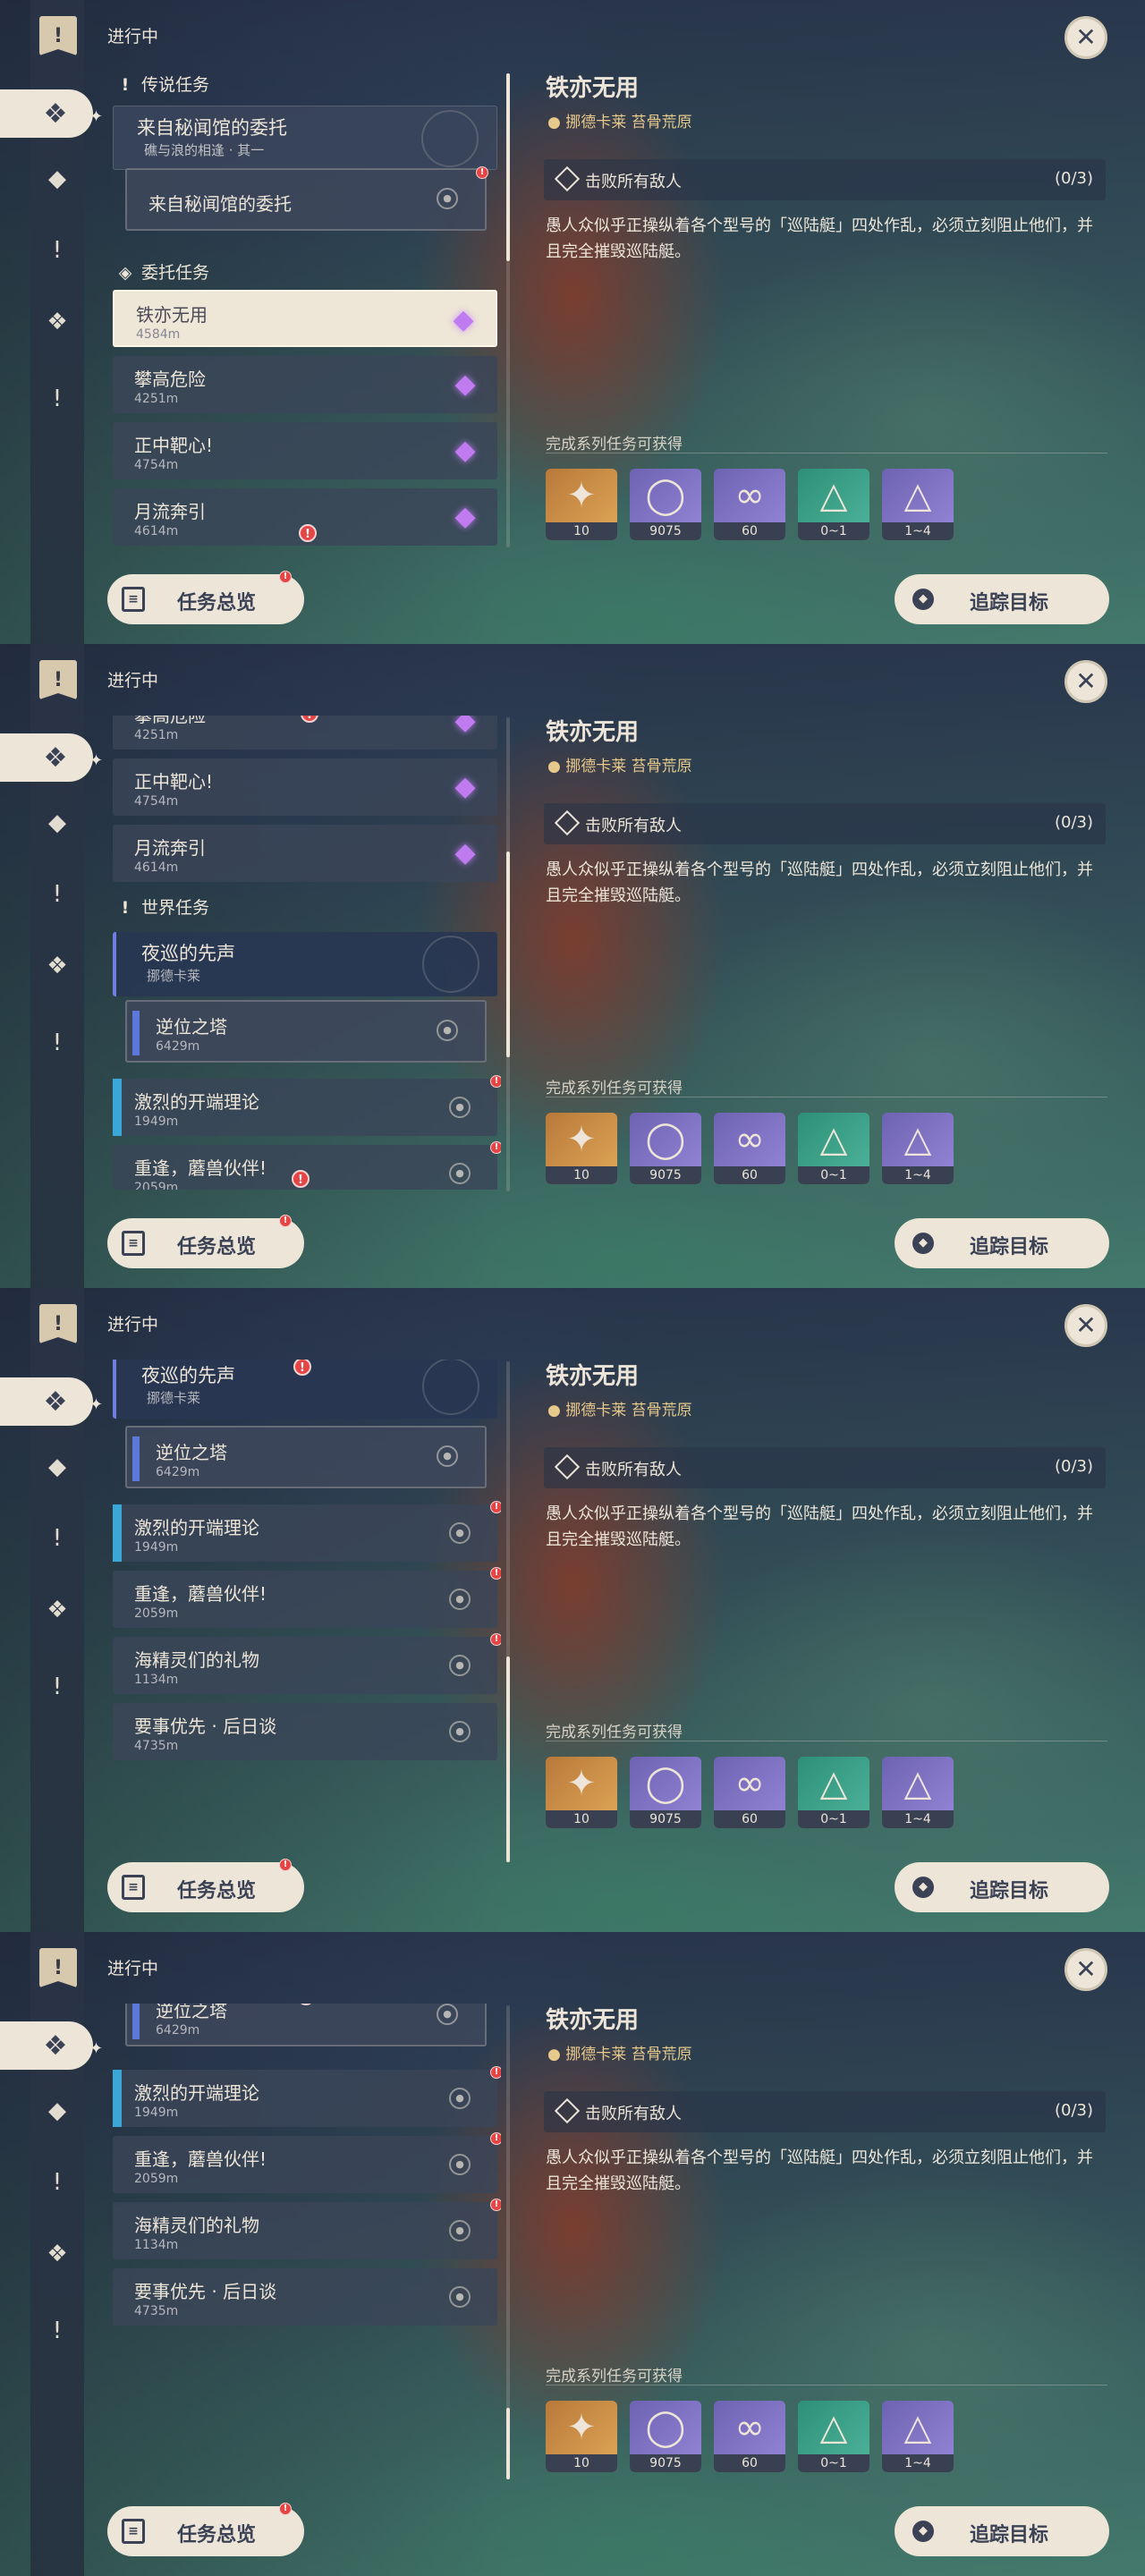 Image resolution: width=1145 pixels, height=2576 pixels. What do you see at coordinates (305, 853) in the screenshot?
I see `commission-item: 月流奔引 4614m ◆` at bounding box center [305, 853].